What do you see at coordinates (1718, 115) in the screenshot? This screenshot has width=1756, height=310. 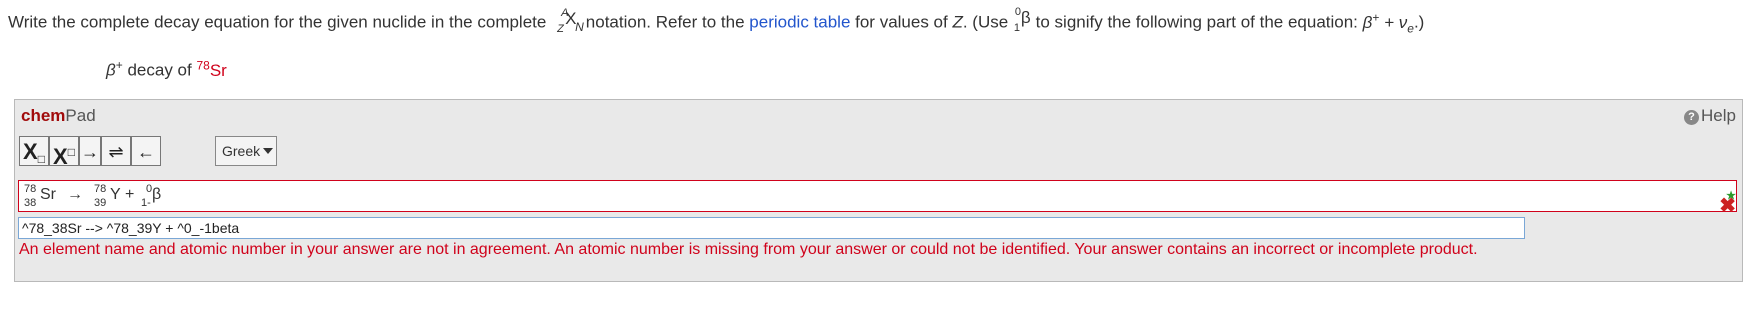 I see `help-label: Help` at bounding box center [1718, 115].